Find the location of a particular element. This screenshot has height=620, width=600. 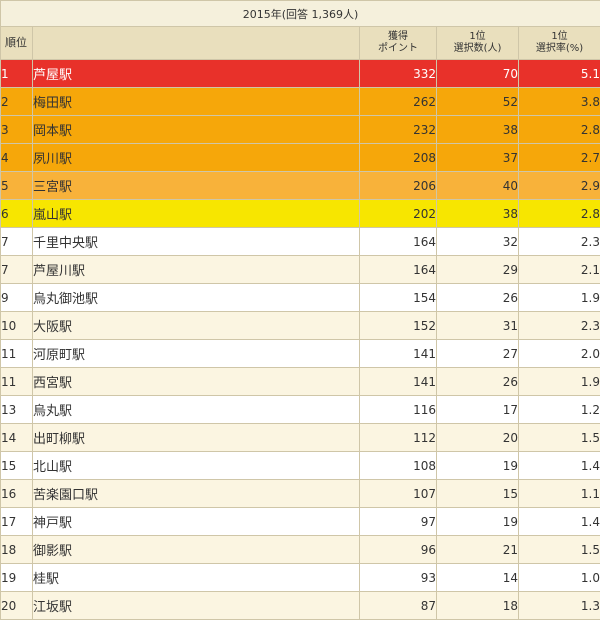

first-rate-cell: 1.1 is located at coordinates (559, 494).